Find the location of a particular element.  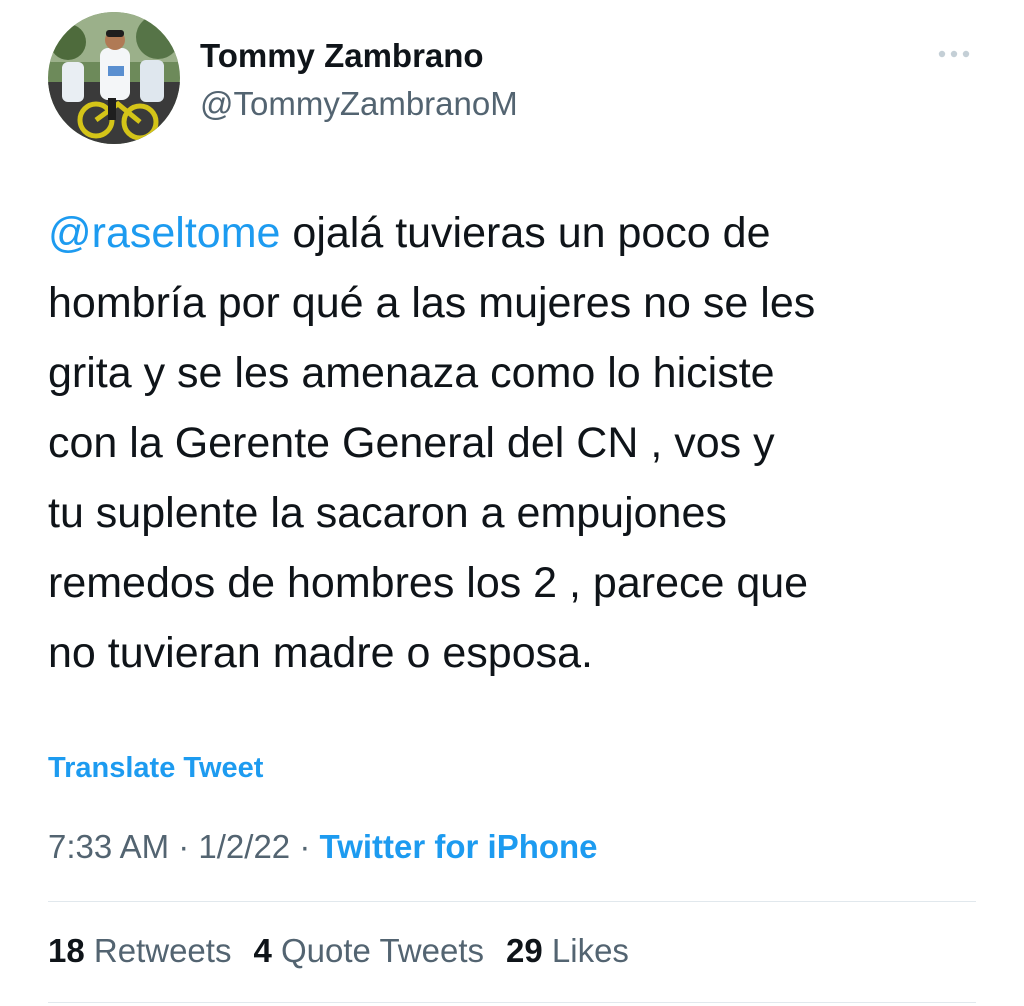

tweet-time: 7:33 AM is located at coordinates (108, 846).